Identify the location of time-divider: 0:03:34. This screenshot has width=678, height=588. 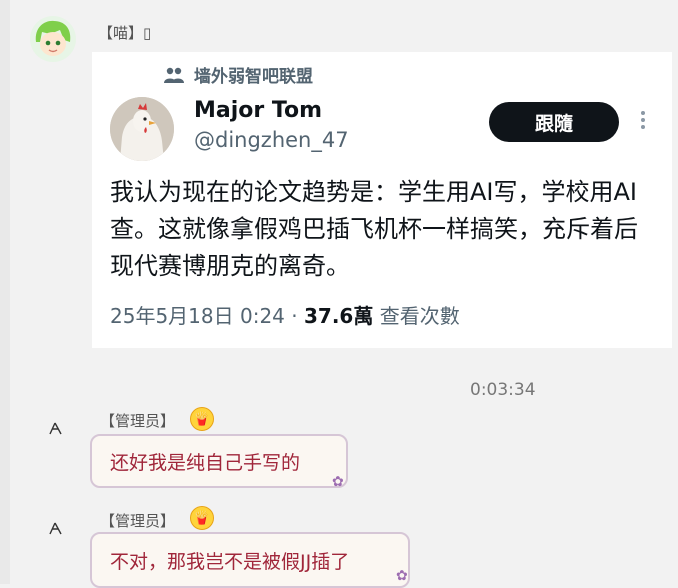
(503, 390).